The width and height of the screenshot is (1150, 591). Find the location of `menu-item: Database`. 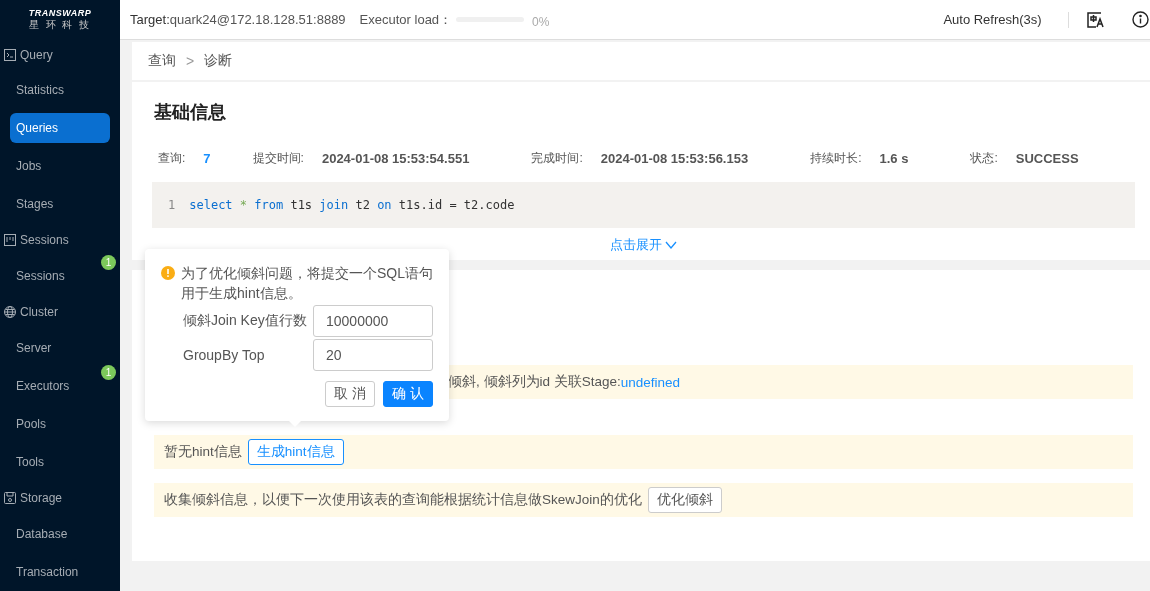

menu-item: Database is located at coordinates (60, 534).